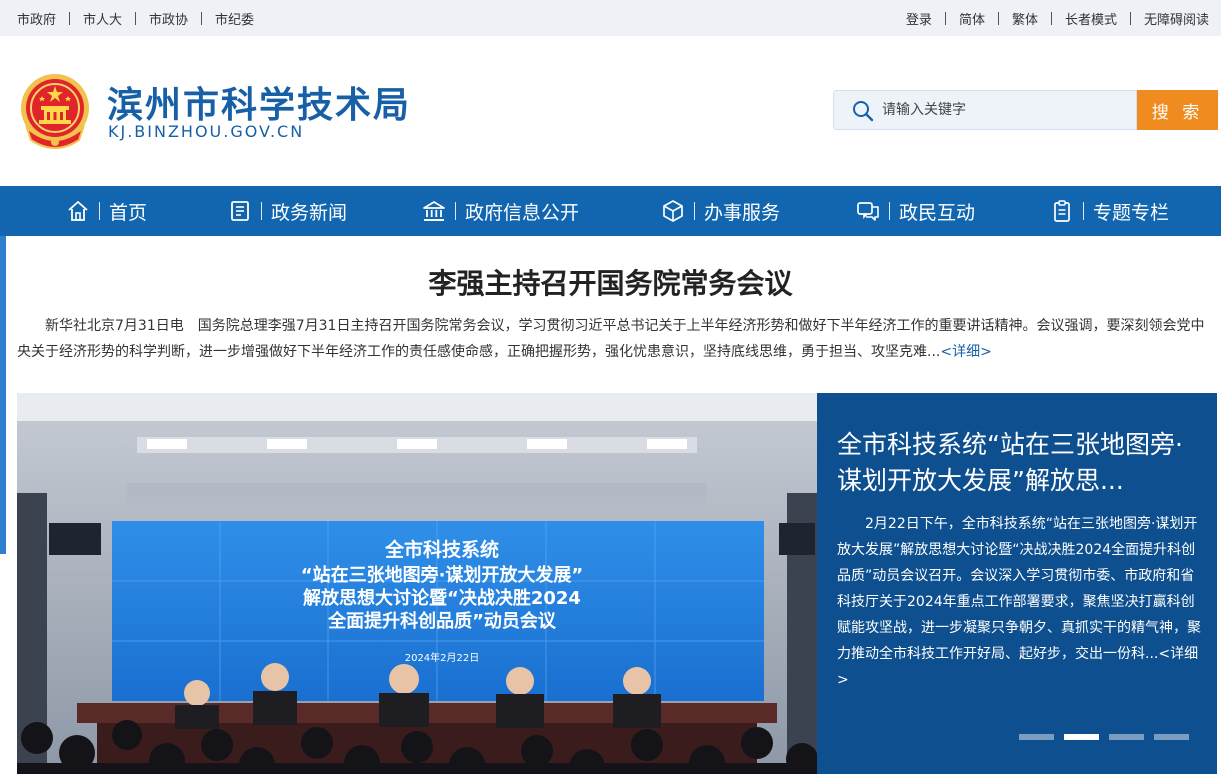  I want to click on slider-pagination, so click(1109, 737).